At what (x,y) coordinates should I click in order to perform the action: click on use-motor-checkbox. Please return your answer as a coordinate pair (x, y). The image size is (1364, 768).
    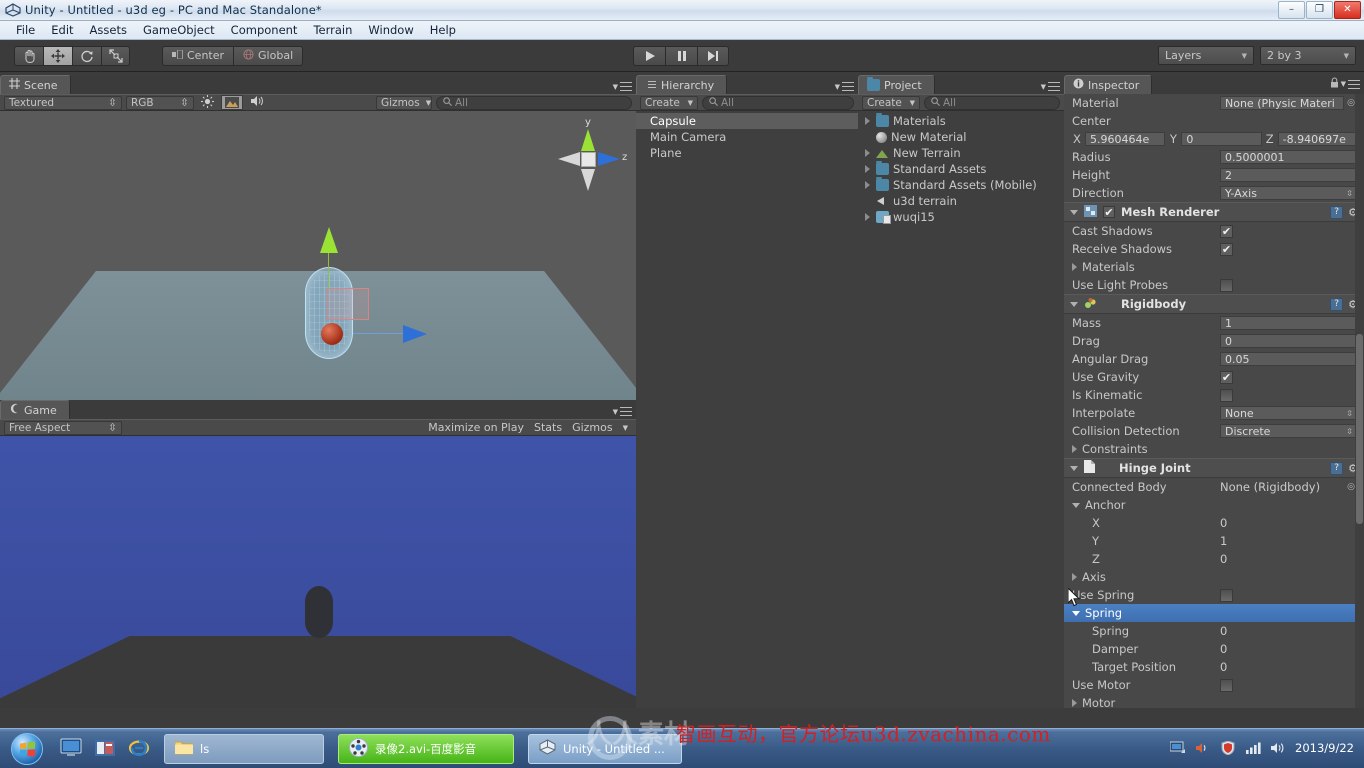
    Looking at the image, I should click on (1226, 685).